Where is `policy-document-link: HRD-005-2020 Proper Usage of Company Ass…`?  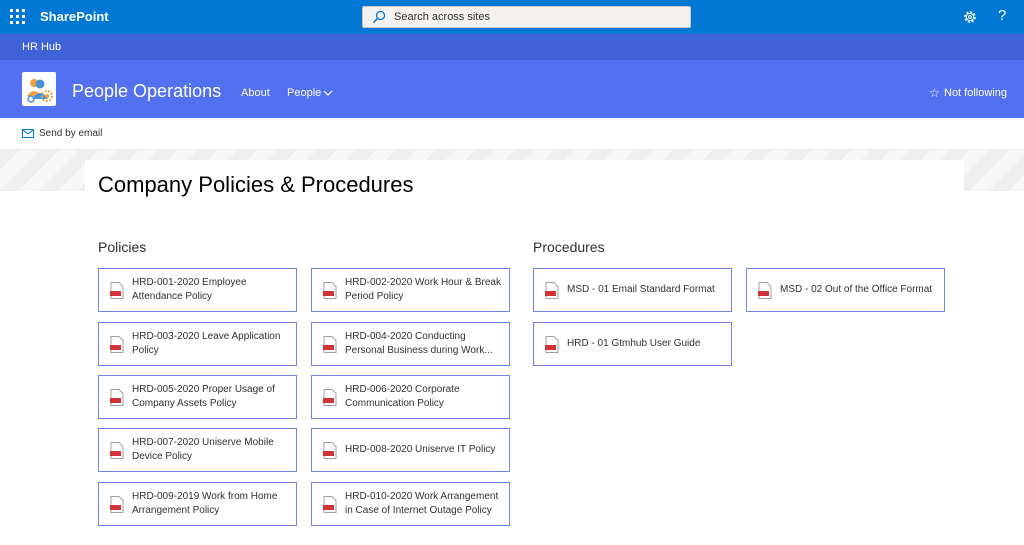 policy-document-link: HRD-005-2020 Proper Usage of Company Ass… is located at coordinates (197, 397).